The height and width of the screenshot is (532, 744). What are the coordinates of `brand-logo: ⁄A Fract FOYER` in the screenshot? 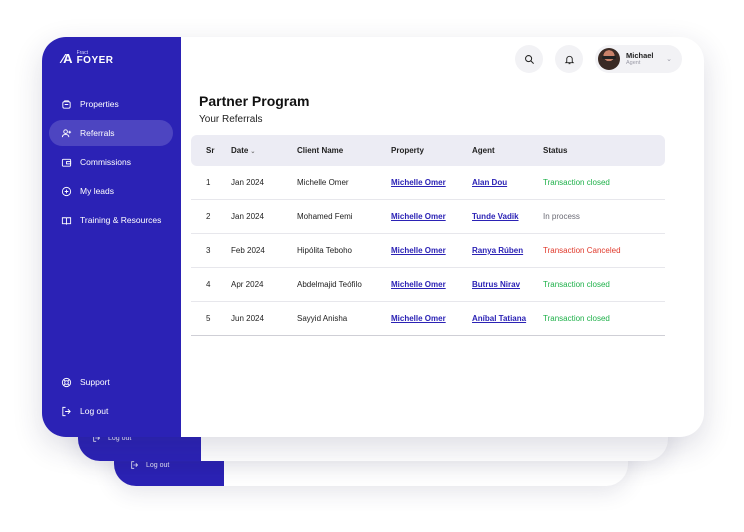 It's located at (88, 59).